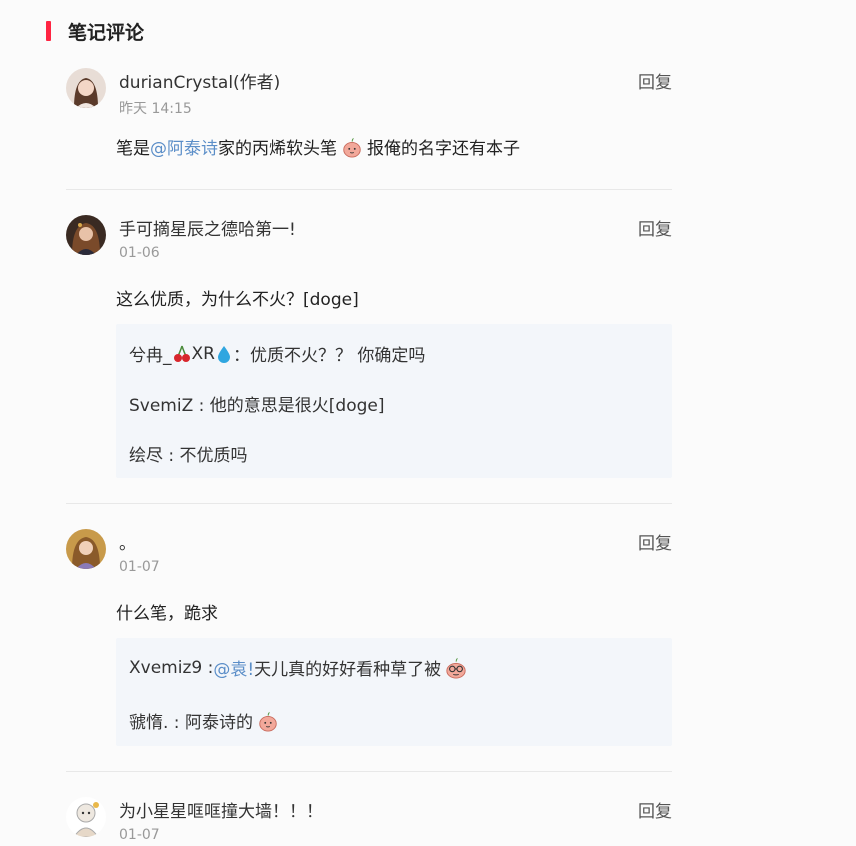  I want to click on sub-author: XR, so click(203, 353).